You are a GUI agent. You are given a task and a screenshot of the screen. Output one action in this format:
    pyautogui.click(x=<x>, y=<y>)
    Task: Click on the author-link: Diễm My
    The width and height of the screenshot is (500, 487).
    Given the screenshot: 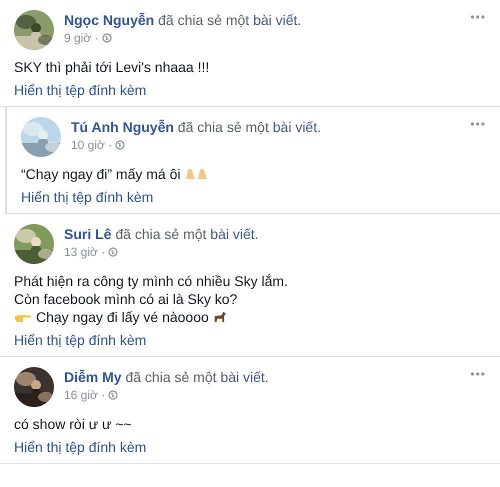 What is the action you would take?
    pyautogui.click(x=93, y=377)
    